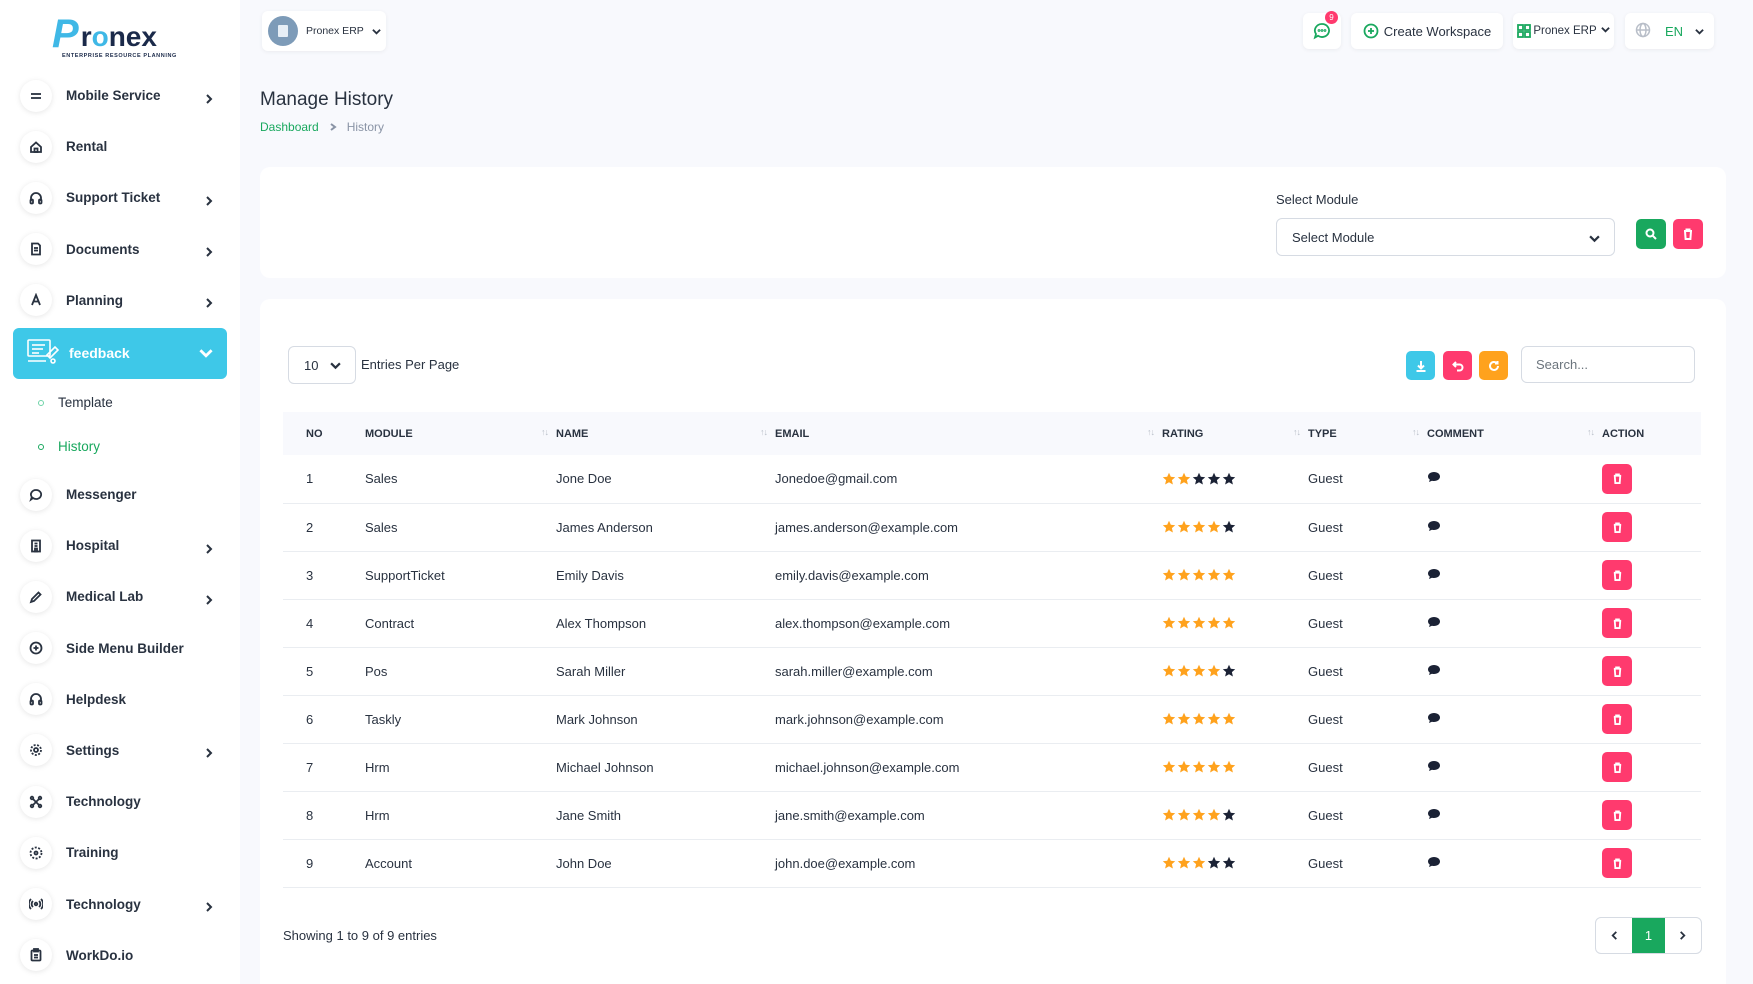 The height and width of the screenshot is (984, 1753). Describe the element at coordinates (1651, 234) in the screenshot. I see `apply-filter-button` at that location.